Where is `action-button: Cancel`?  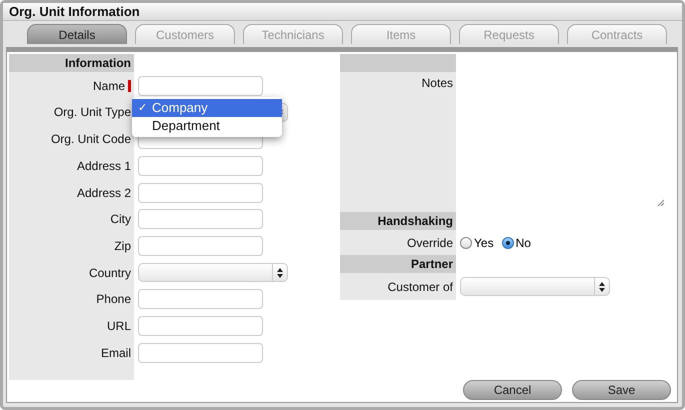 action-button: Cancel is located at coordinates (512, 390).